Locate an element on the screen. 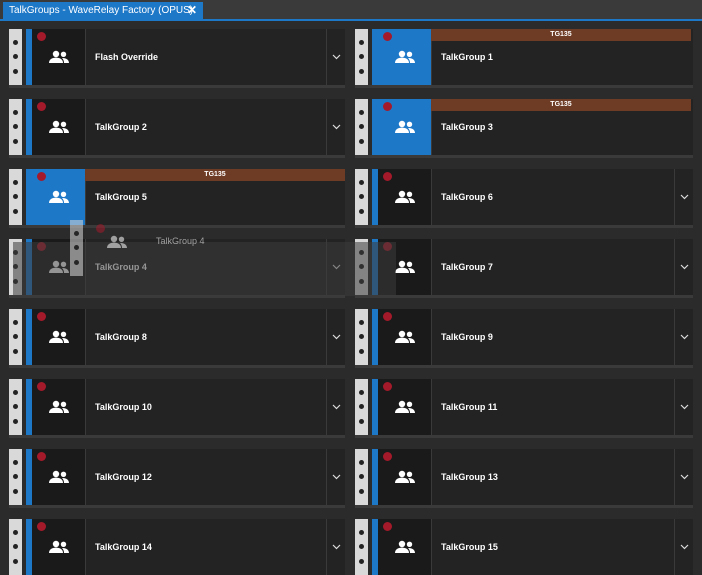  drag-ghost-tile: TalkGroup 4 is located at coordinates (230, 248).